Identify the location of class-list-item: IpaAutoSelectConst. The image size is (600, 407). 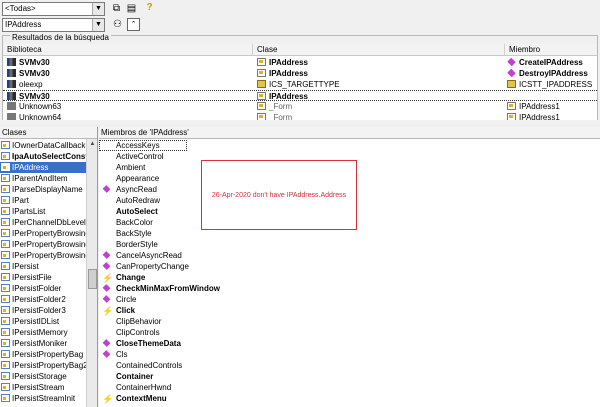
(43, 156).